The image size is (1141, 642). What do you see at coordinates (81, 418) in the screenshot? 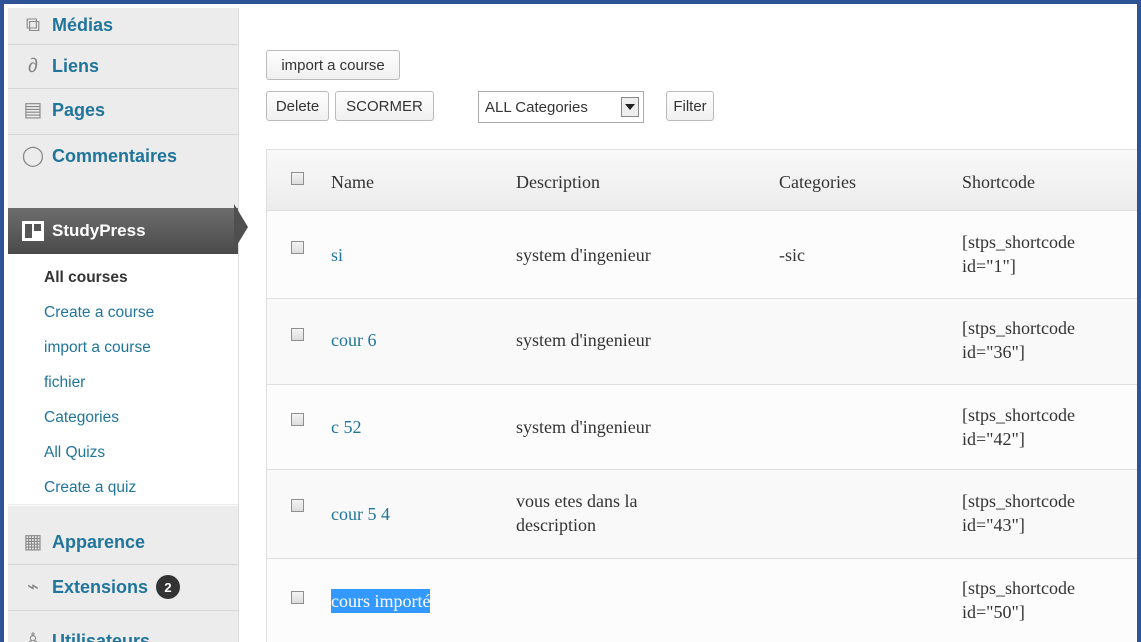
I see `submenu-categories: Categories` at bounding box center [81, 418].